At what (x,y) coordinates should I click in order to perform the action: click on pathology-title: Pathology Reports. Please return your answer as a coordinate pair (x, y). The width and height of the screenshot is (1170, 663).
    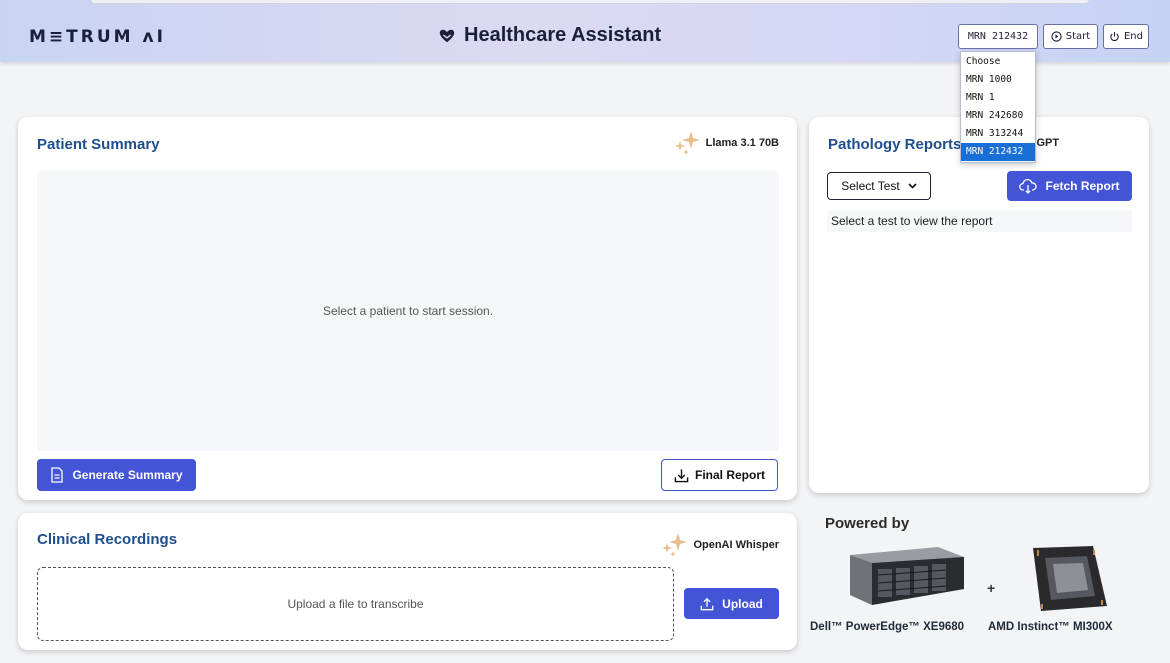
    Looking at the image, I should click on (895, 144).